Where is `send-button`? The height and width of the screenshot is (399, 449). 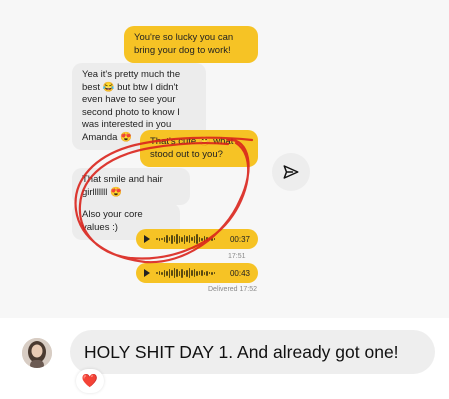
send-button is located at coordinates (291, 172).